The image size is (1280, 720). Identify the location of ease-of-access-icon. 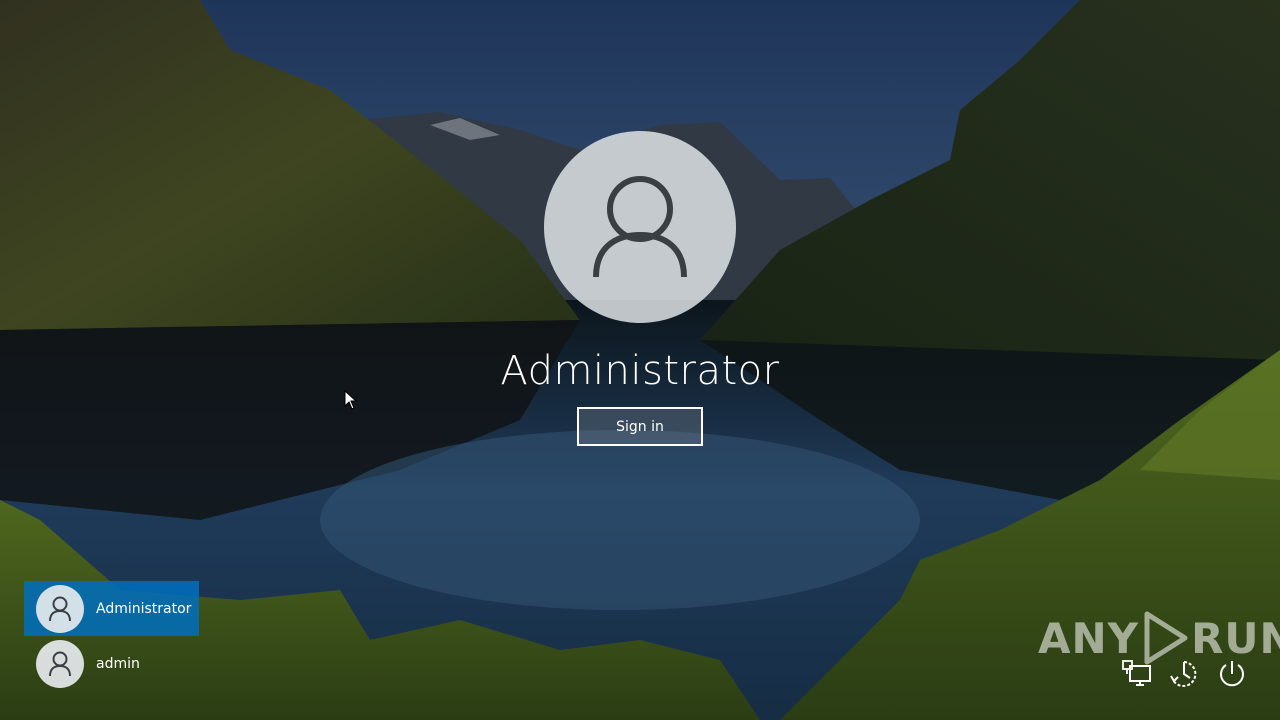
(1183, 674).